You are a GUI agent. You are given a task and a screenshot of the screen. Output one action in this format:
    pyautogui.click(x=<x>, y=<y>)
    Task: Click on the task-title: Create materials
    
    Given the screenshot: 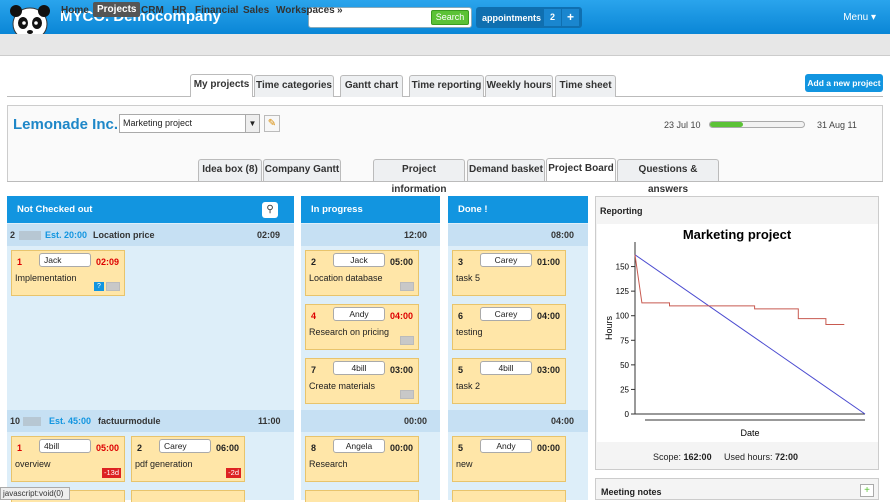 What is the action you would take?
    pyautogui.click(x=342, y=386)
    